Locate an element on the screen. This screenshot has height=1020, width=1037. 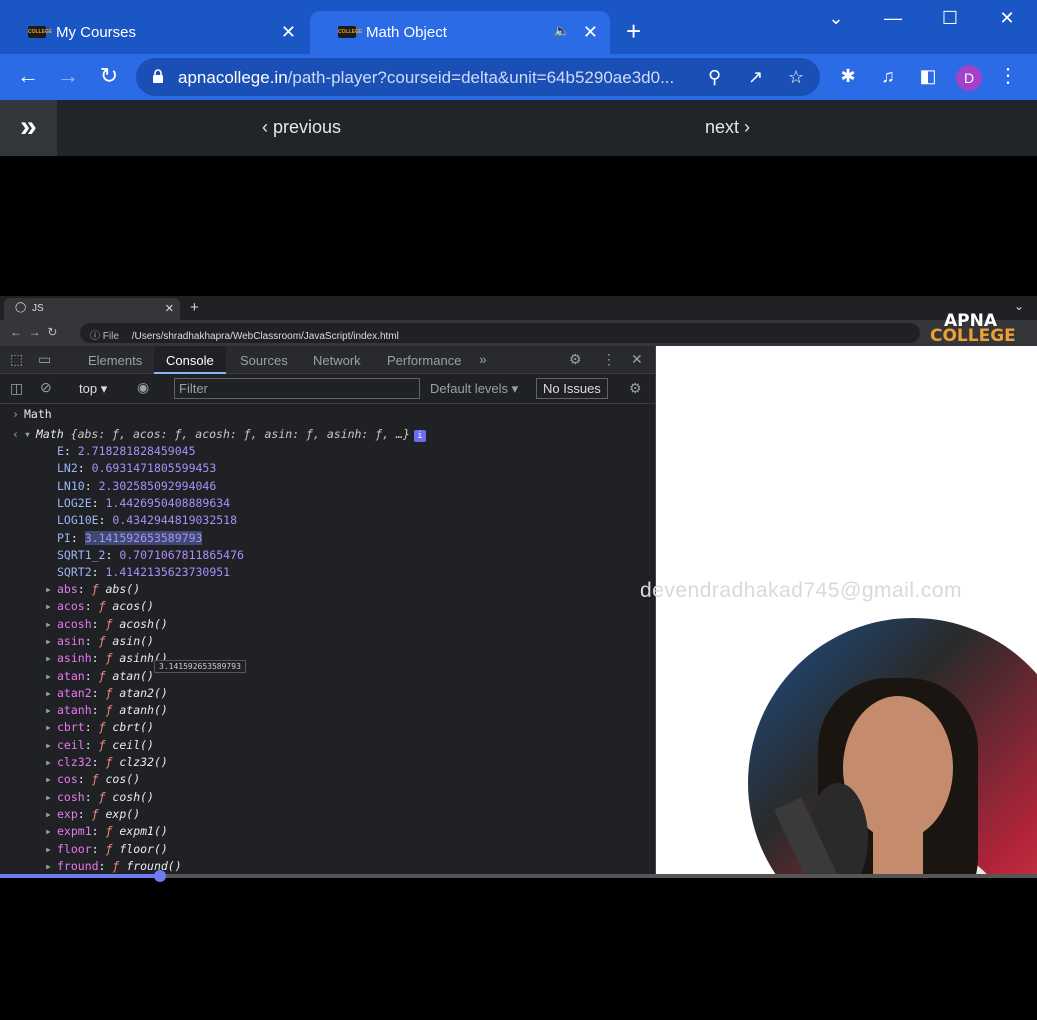
expand-triangle-icon: ▾ is located at coordinates (27, 434).